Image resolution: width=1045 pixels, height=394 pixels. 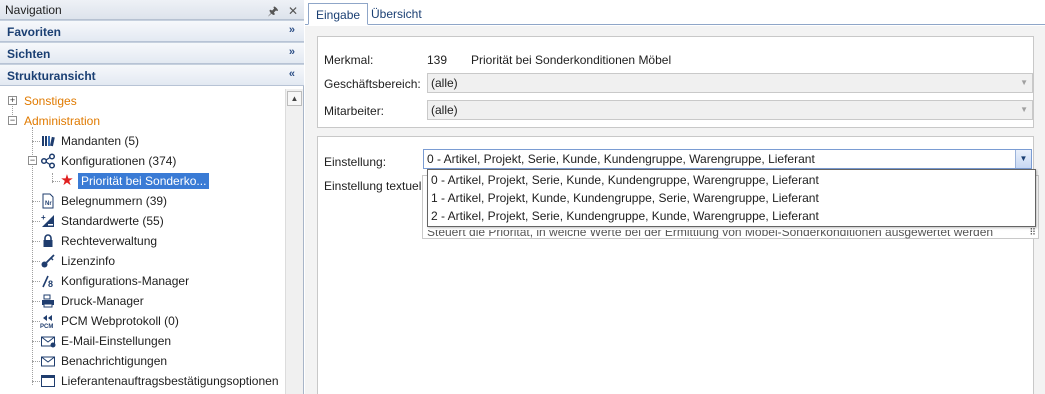 What do you see at coordinates (444, 110) in the screenshot?
I see `mitarbeiter-value: (alle)` at bounding box center [444, 110].